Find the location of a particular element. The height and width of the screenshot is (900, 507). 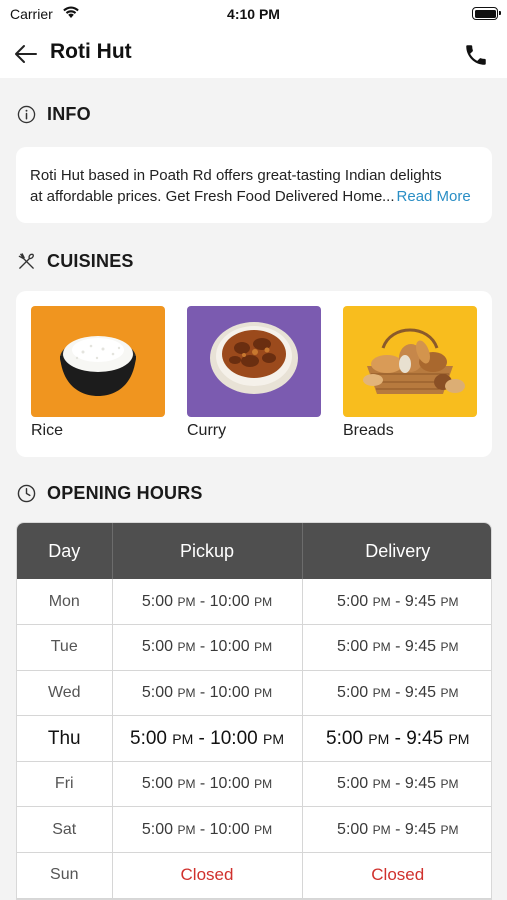

curry-bowl-icon is located at coordinates (254, 358).